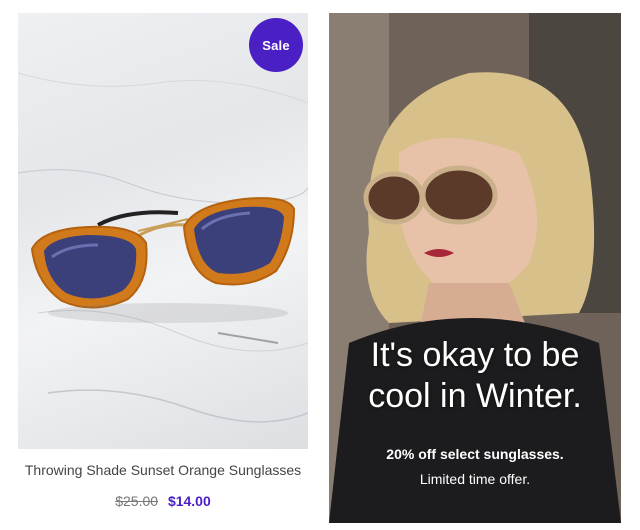 This screenshot has height=530, width=640. I want to click on sale-price: $14.00, so click(189, 501).